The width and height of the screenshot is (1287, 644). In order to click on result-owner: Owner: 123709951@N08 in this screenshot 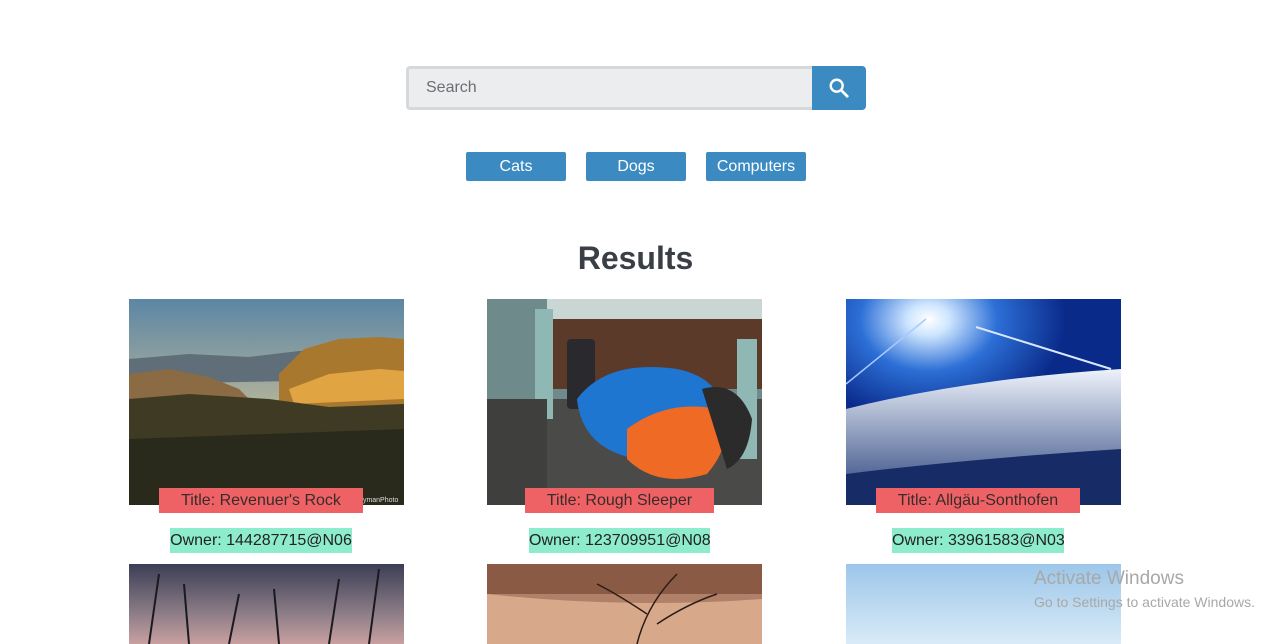, I will do `click(620, 540)`.